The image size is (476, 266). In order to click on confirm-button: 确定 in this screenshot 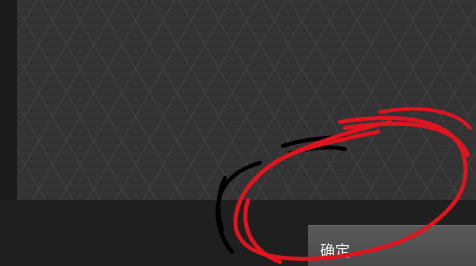, I will do `click(392, 245)`.